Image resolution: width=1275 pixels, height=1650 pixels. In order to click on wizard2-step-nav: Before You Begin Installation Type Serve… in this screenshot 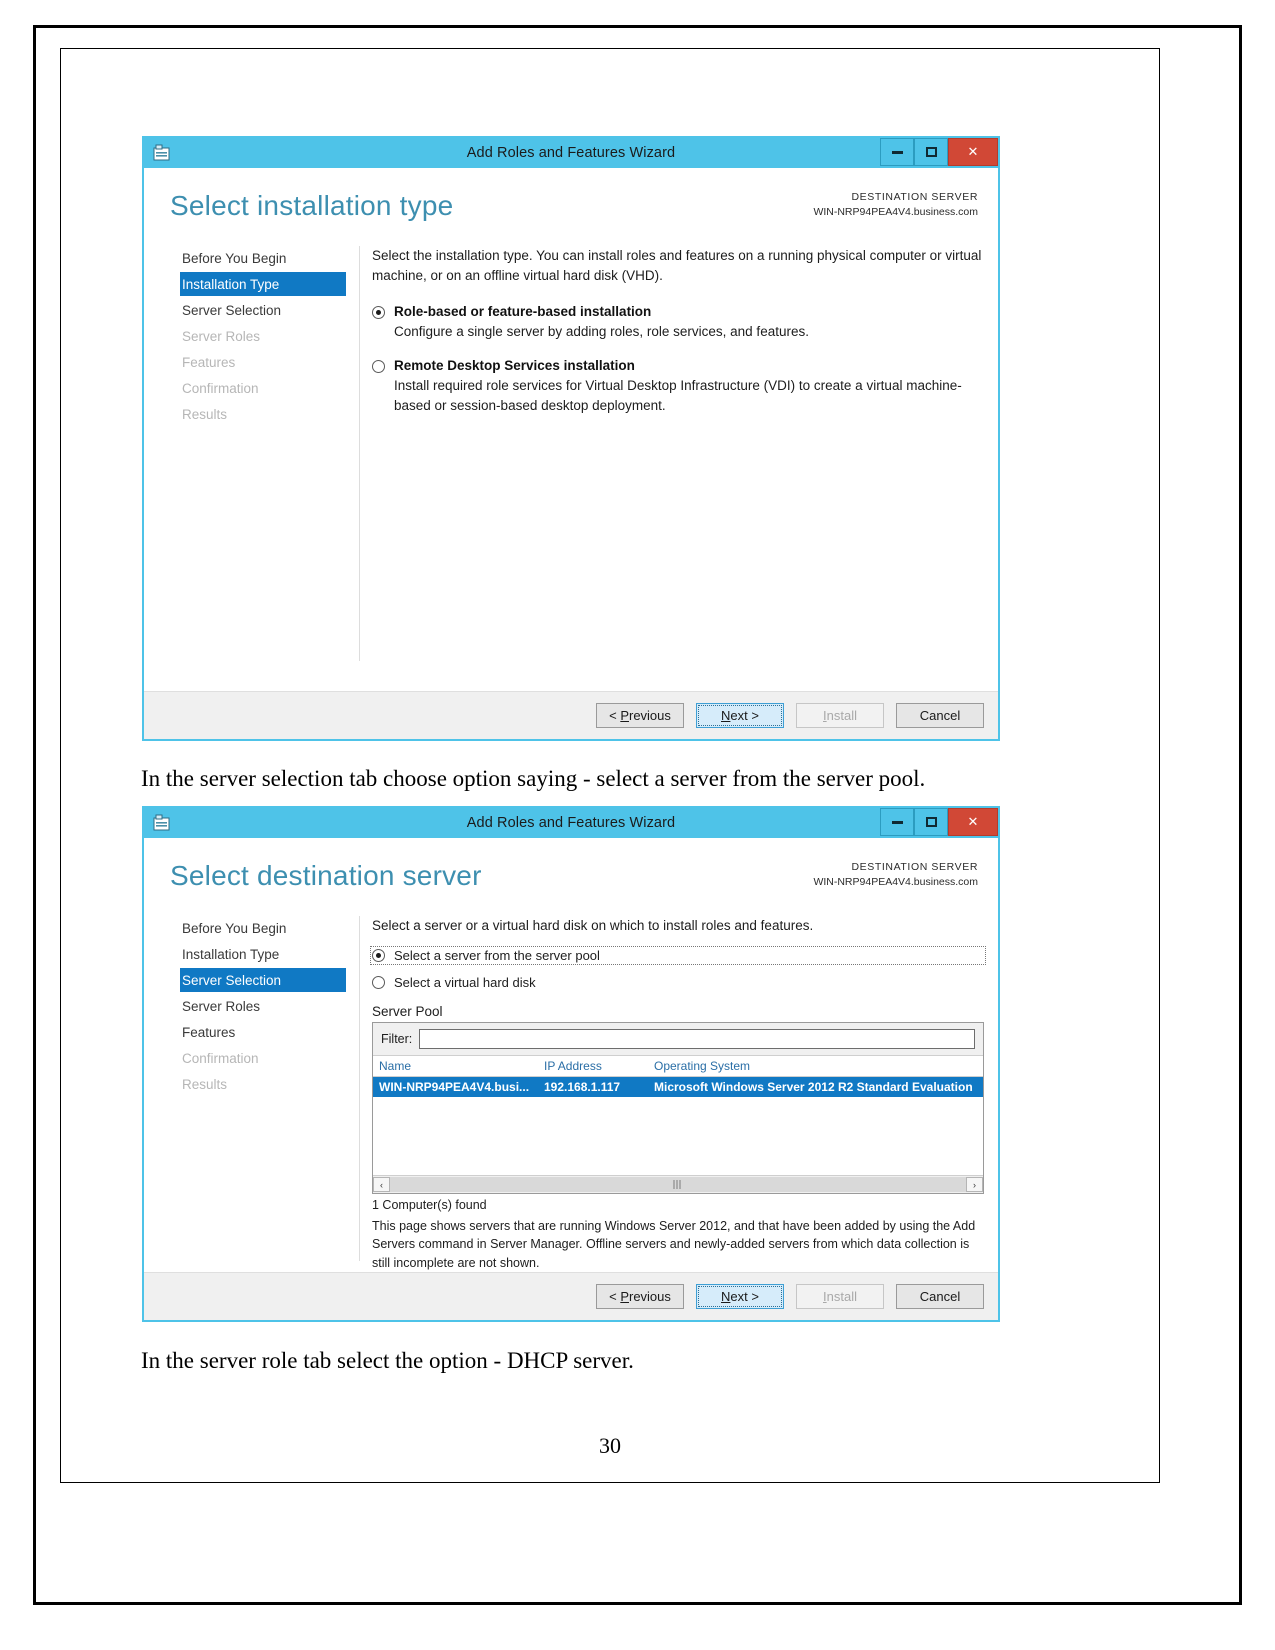, I will do `click(252, 1088)`.